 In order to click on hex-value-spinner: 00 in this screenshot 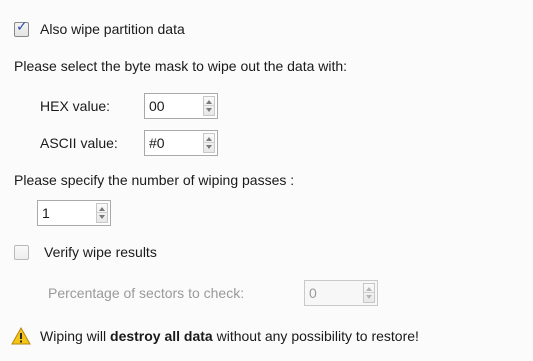, I will do `click(181, 106)`.